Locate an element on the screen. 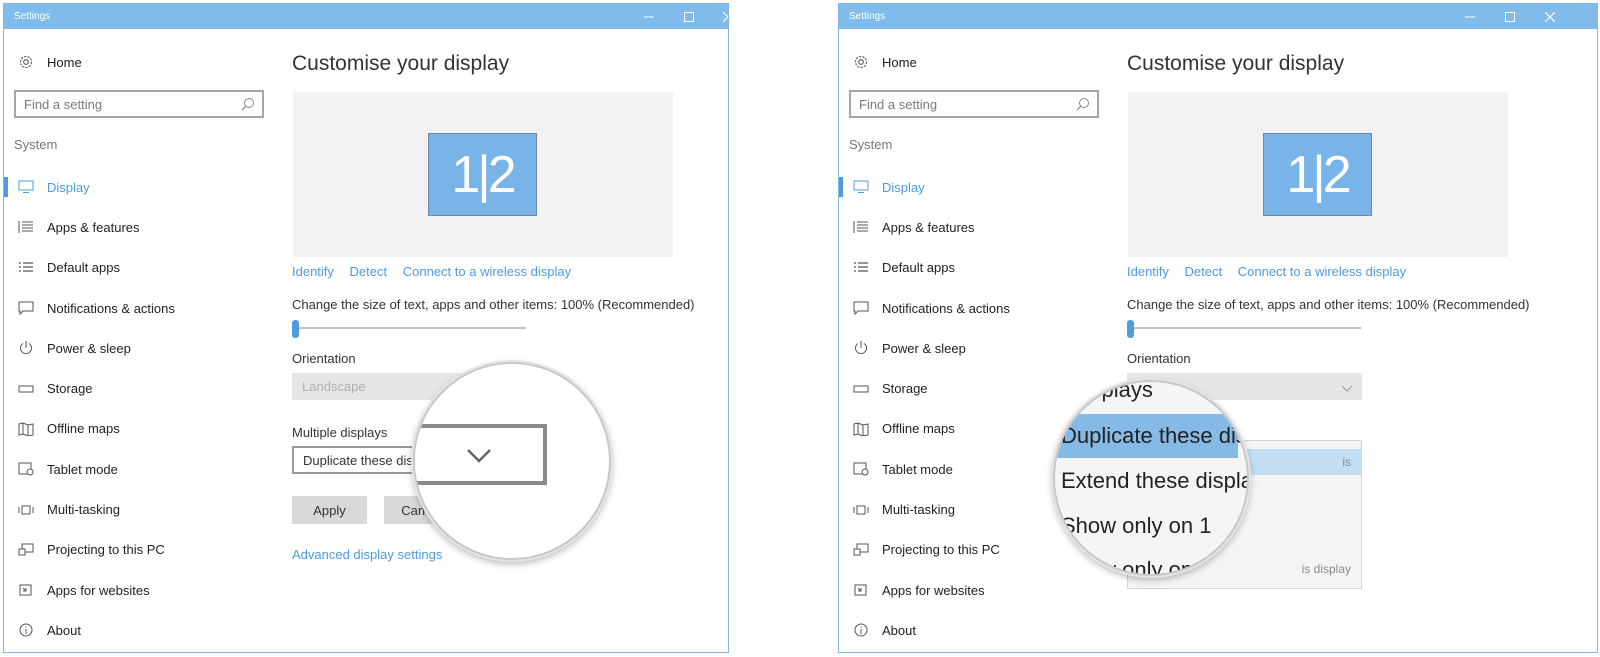 This screenshot has width=1600, height=657. sidebar-item-label: Tablet mode is located at coordinates (917, 469).